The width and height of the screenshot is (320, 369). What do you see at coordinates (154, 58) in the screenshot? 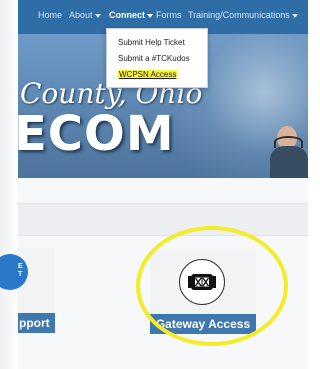
I see `menu-item-submit-tckudos: Submit a #TCKudos` at bounding box center [154, 58].